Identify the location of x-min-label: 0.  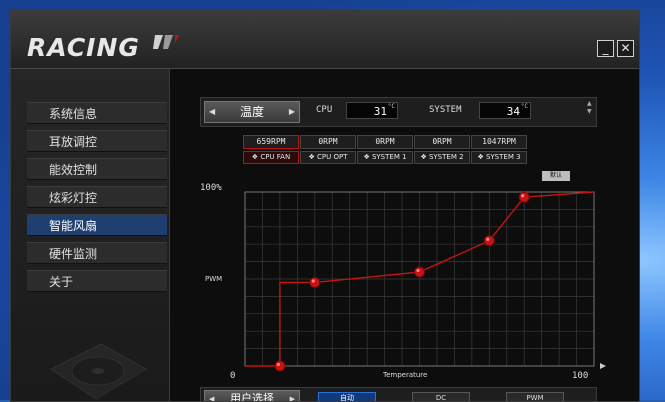
(232, 376).